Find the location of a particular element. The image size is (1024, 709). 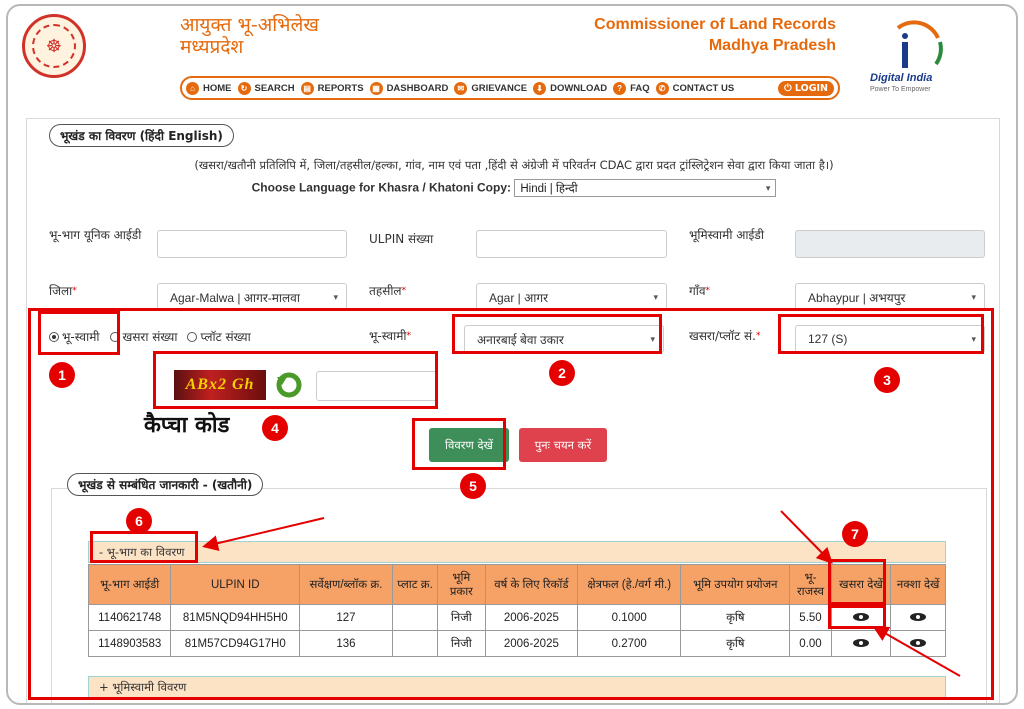

nav-search: ↻ SEARCH is located at coordinates (266, 88).